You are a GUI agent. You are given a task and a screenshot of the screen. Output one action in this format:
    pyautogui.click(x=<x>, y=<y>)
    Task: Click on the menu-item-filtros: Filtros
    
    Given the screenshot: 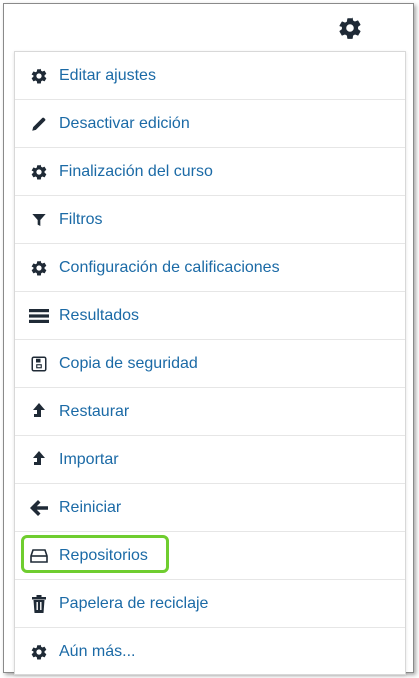 What is the action you would take?
    pyautogui.click(x=210, y=220)
    